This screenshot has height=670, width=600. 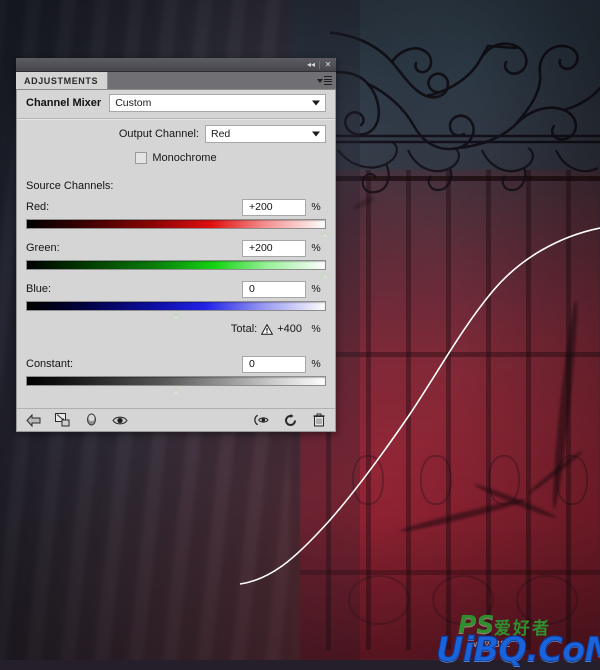 I want to click on monochrome-label: Monochrome, so click(x=184, y=158).